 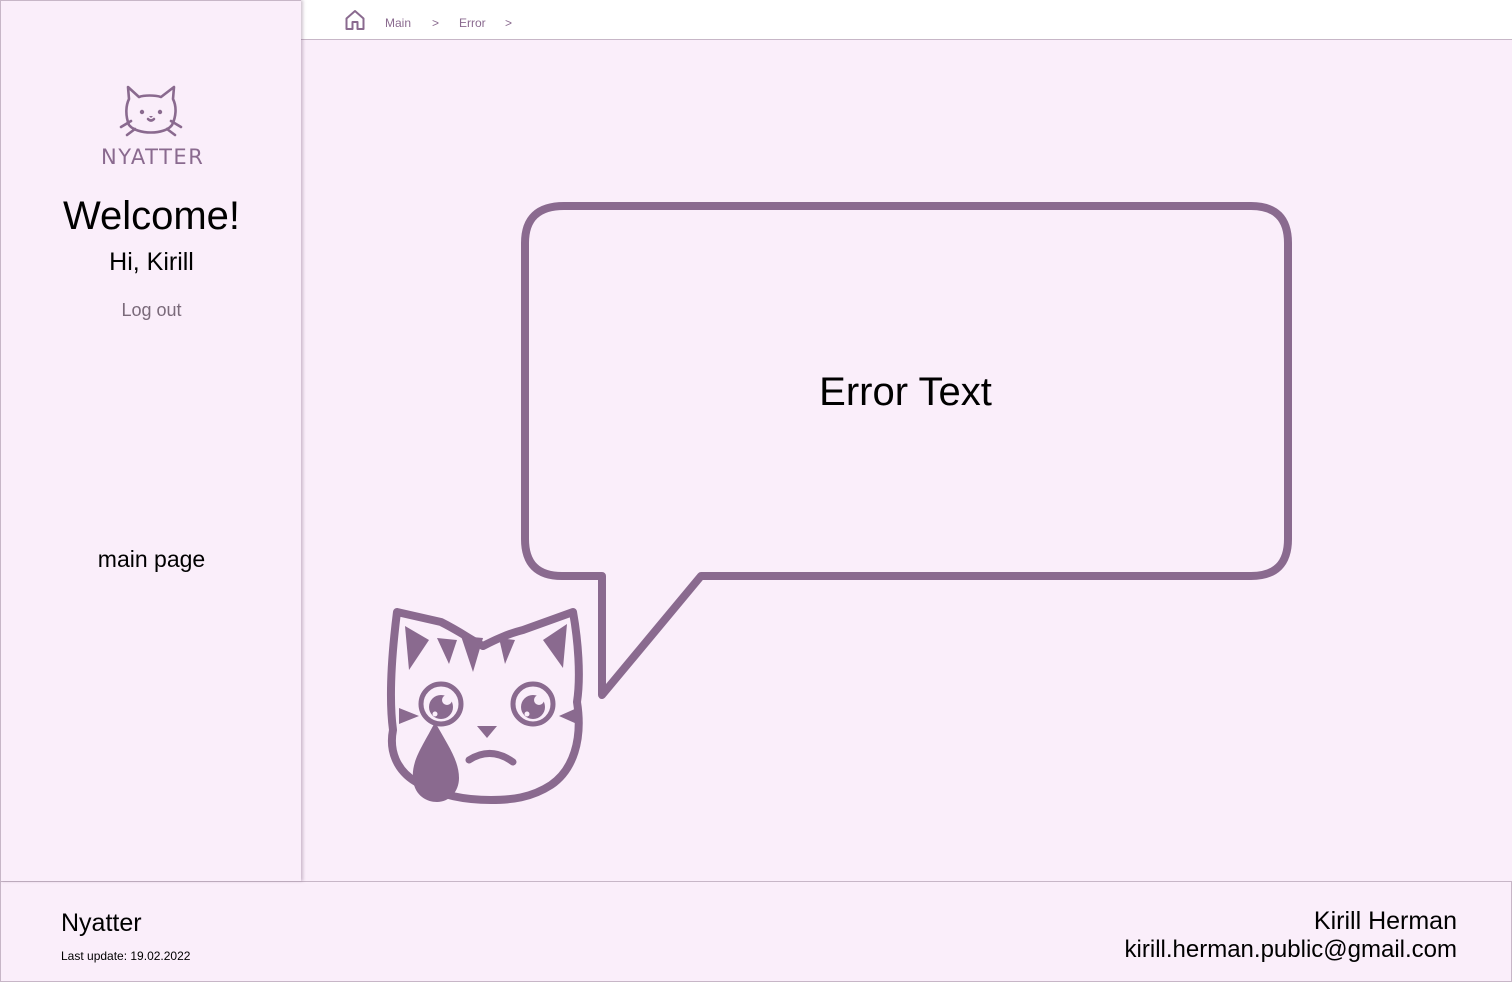 I want to click on sidebar-item-main-page: main page, so click(x=151, y=559).